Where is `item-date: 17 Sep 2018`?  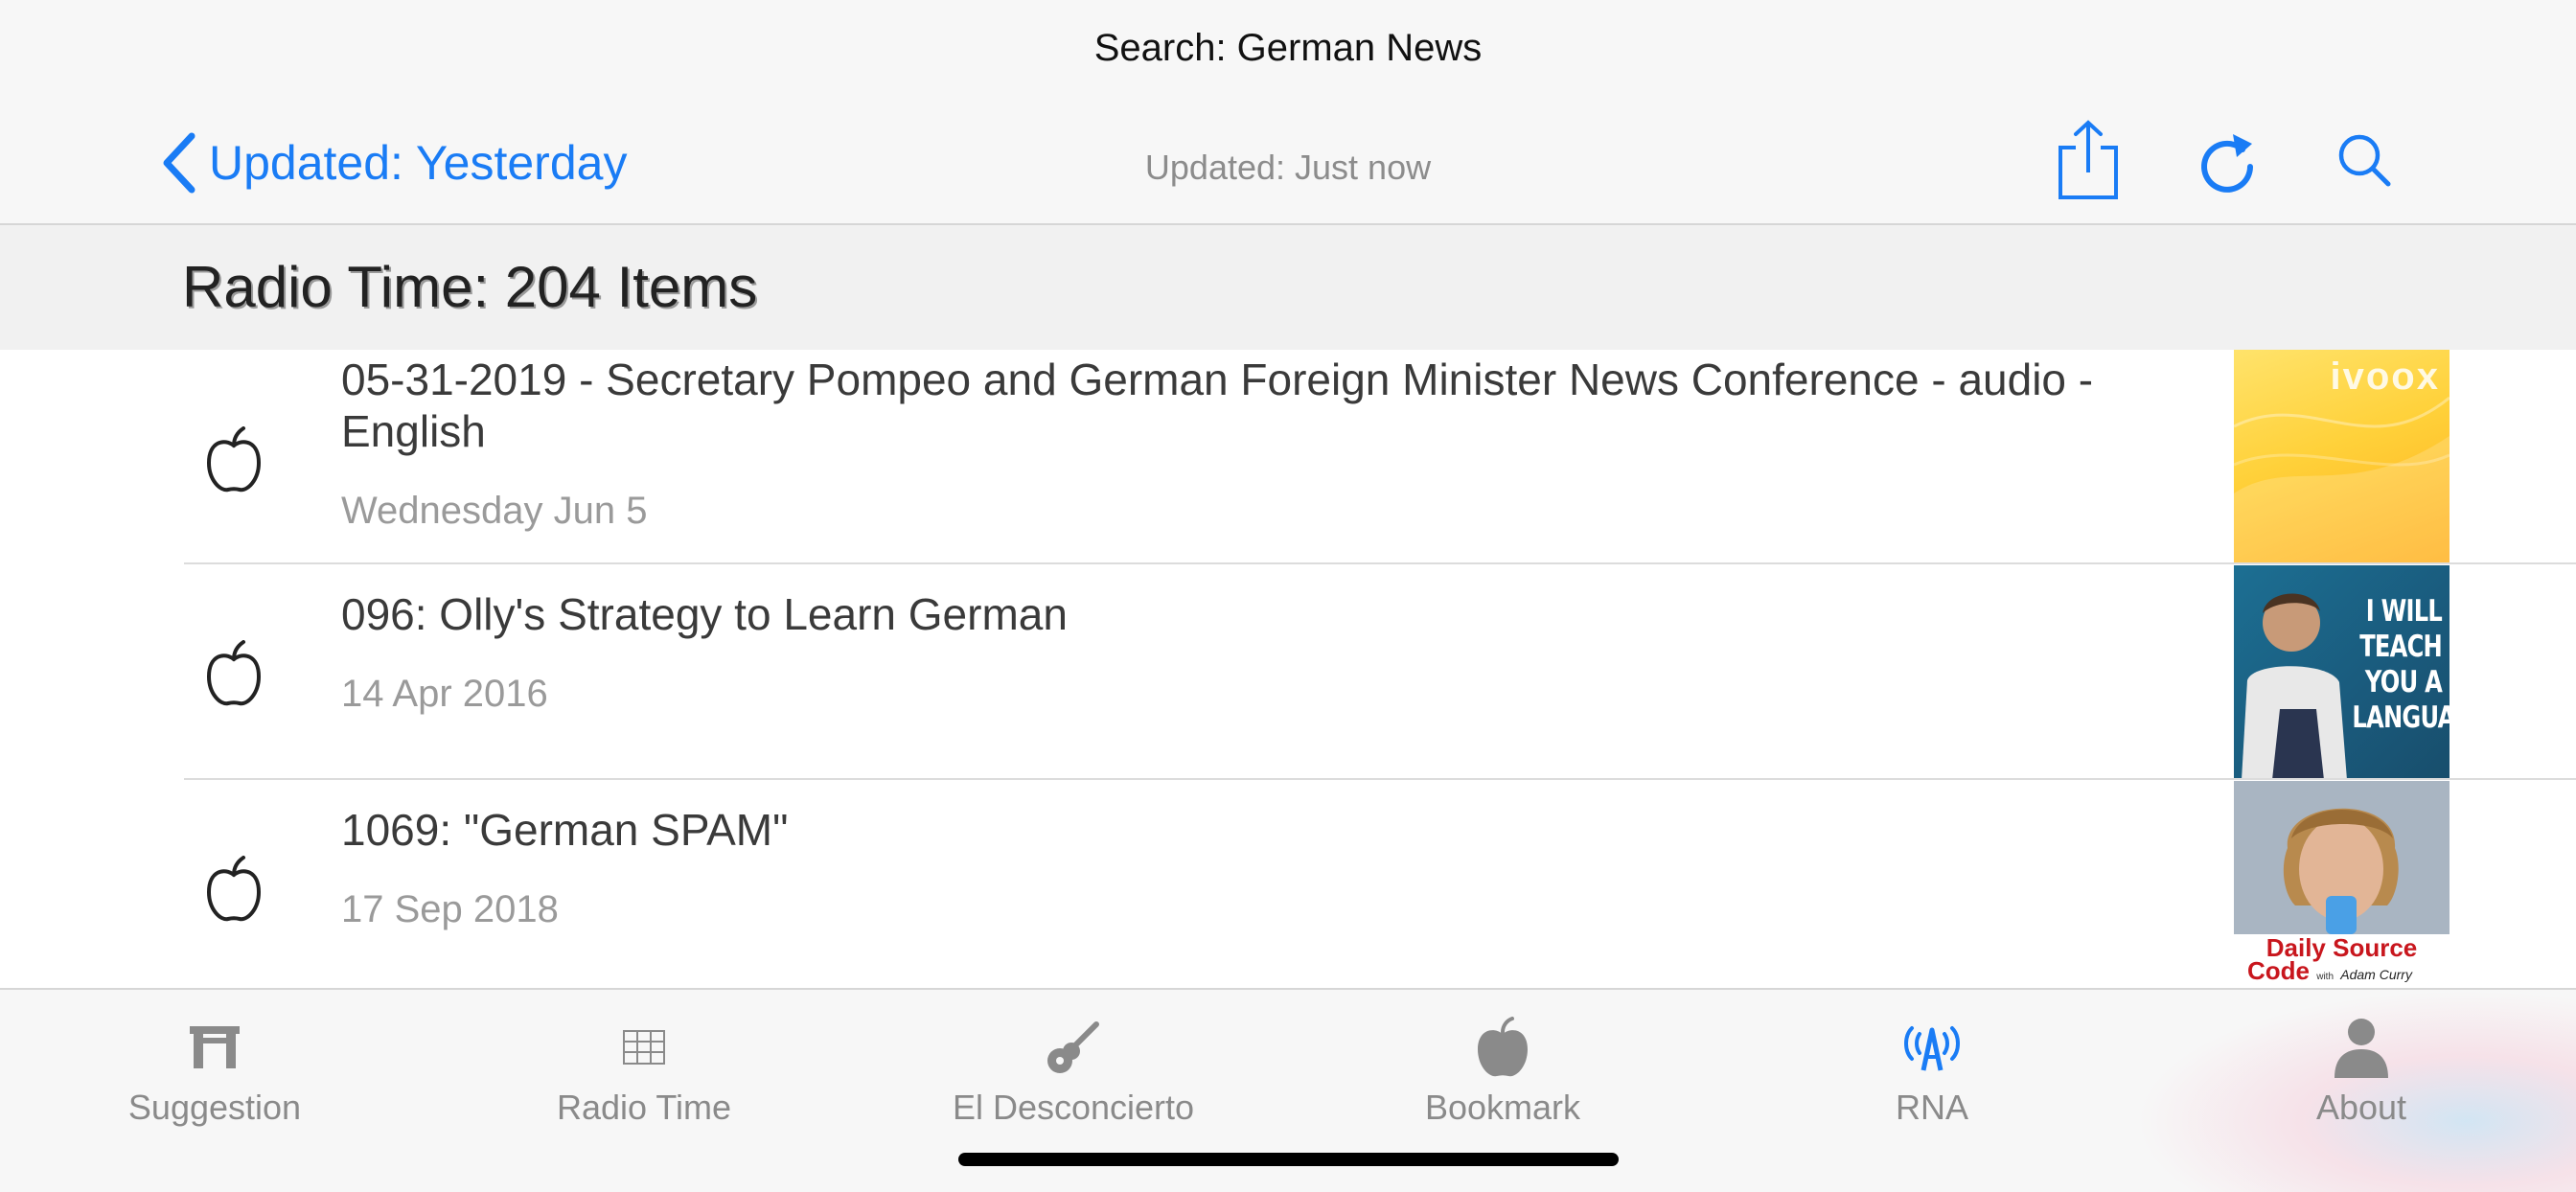
item-date: 17 Sep 2018 is located at coordinates (450, 909).